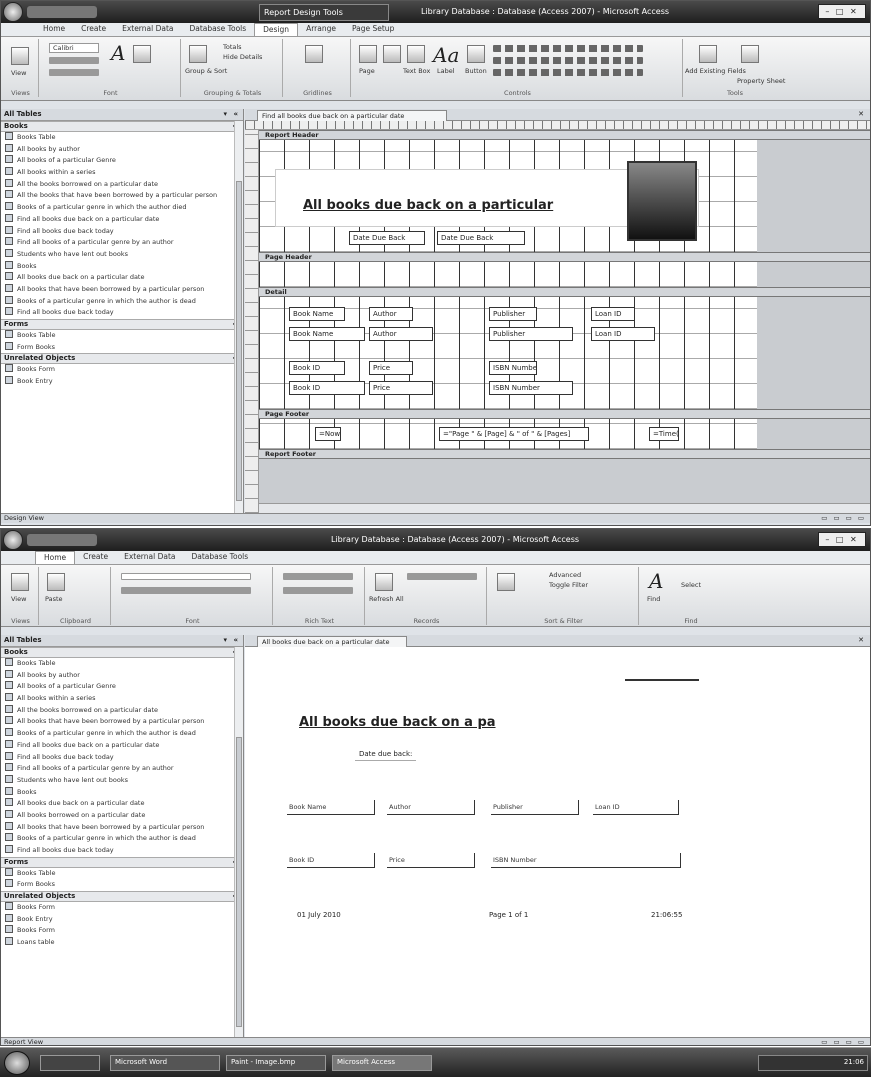 Image resolution: width=871 pixels, height=1077 pixels. I want to click on section-bar-report-header: Report Header, so click(564, 135).